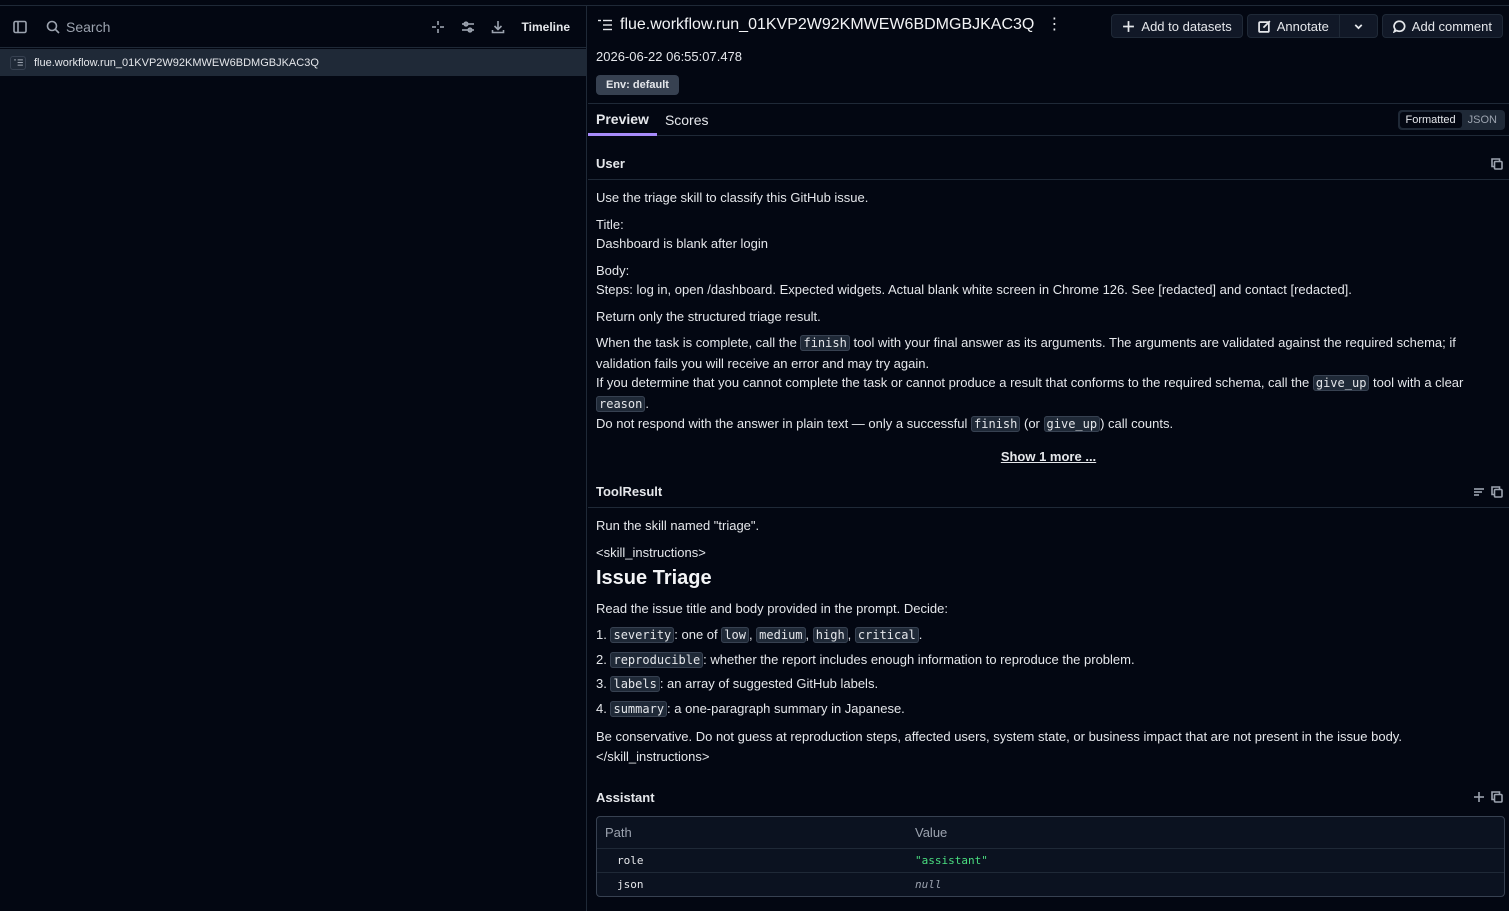 The height and width of the screenshot is (911, 1509). I want to click on code-option: medium, so click(781, 635).